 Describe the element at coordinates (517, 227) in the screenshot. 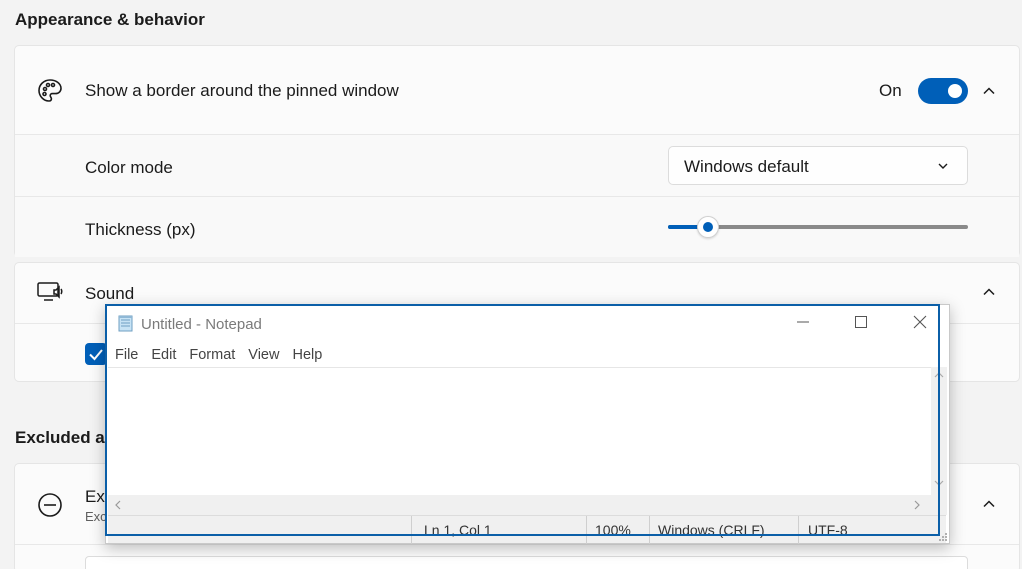

I see `thickness-row: Thickness (px)` at that location.